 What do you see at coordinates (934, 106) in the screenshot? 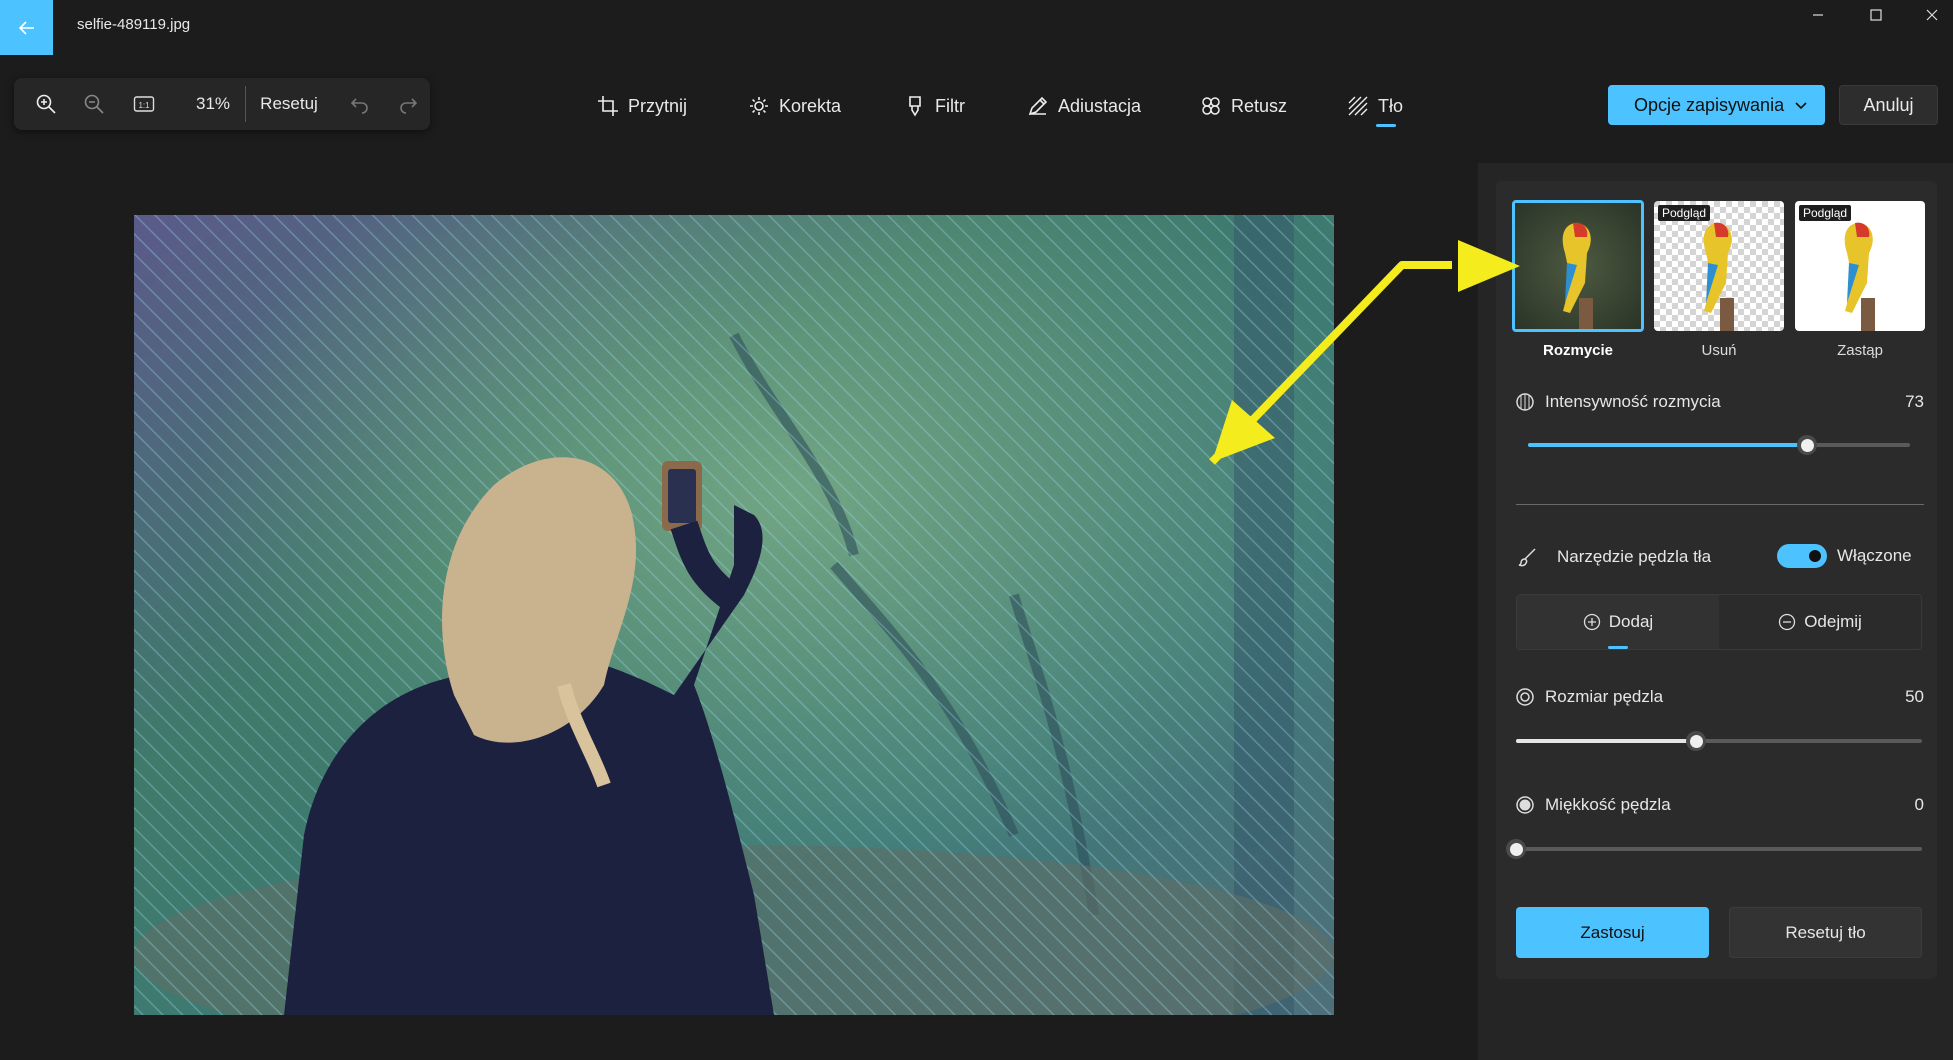
I see `tab-filter: Filtr` at bounding box center [934, 106].